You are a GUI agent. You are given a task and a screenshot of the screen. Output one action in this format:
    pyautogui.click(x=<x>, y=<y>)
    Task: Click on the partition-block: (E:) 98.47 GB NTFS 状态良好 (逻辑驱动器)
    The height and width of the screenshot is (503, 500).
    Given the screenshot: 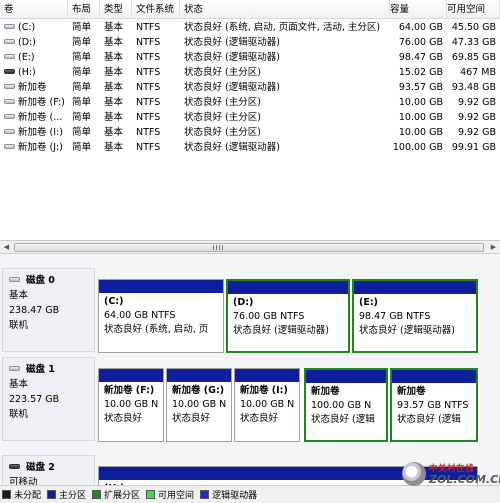 What is the action you would take?
    pyautogui.click(x=415, y=316)
    